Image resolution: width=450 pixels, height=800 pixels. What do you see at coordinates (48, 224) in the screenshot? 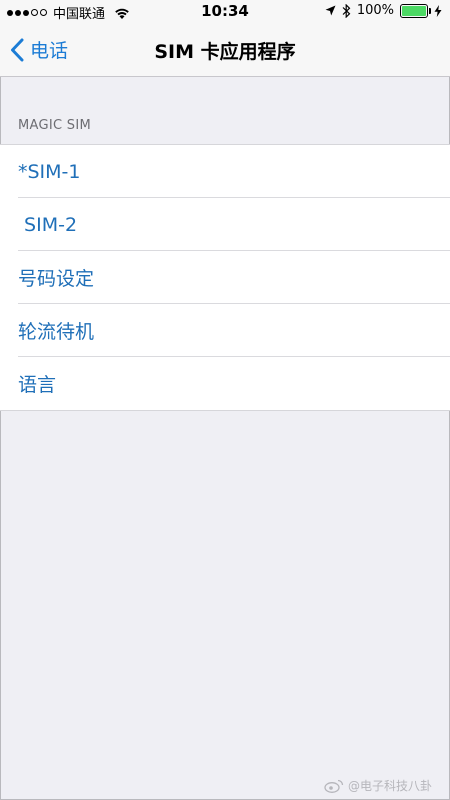
I see `list-item-label: SIM-2` at bounding box center [48, 224].